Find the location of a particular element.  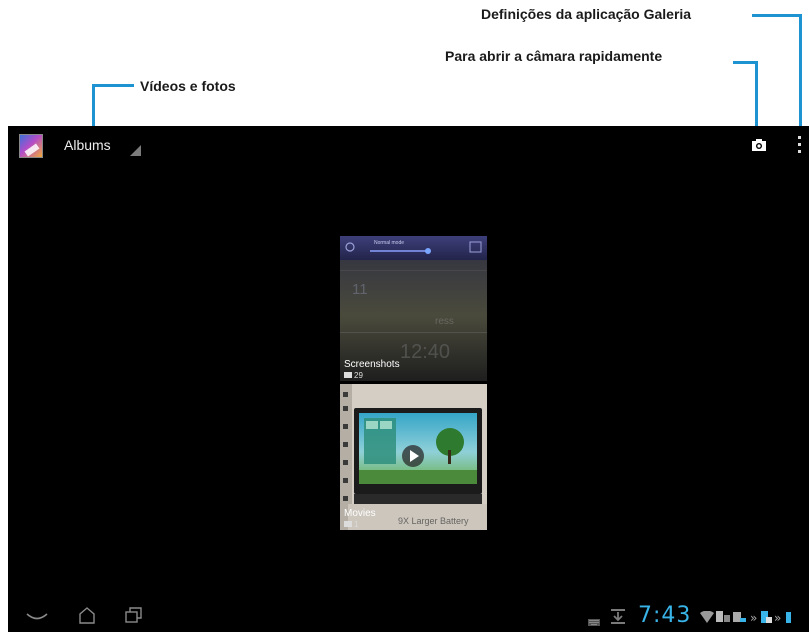

camera-icon is located at coordinates (759, 145).